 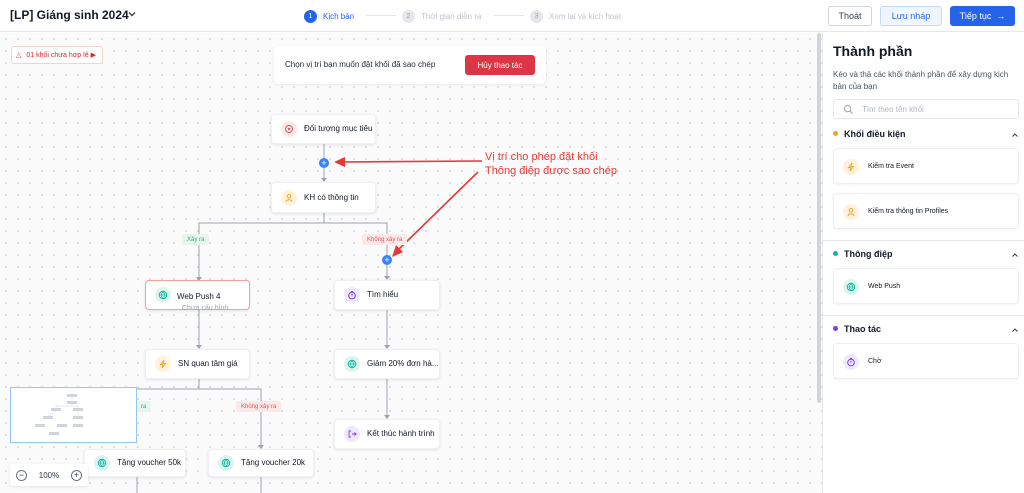 I want to click on search-input, so click(x=937, y=109).